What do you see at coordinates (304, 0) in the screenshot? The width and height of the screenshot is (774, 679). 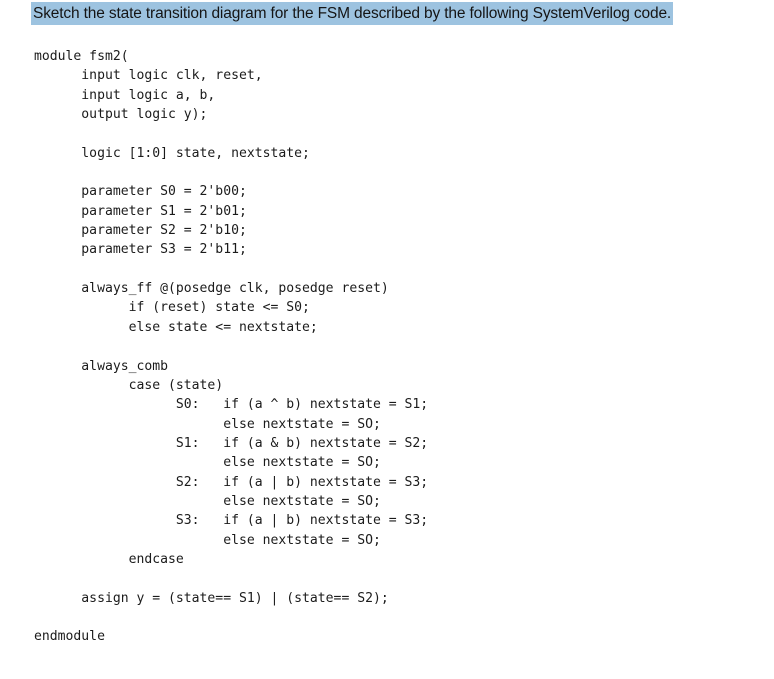 I see `clipped-text-above` at bounding box center [304, 0].